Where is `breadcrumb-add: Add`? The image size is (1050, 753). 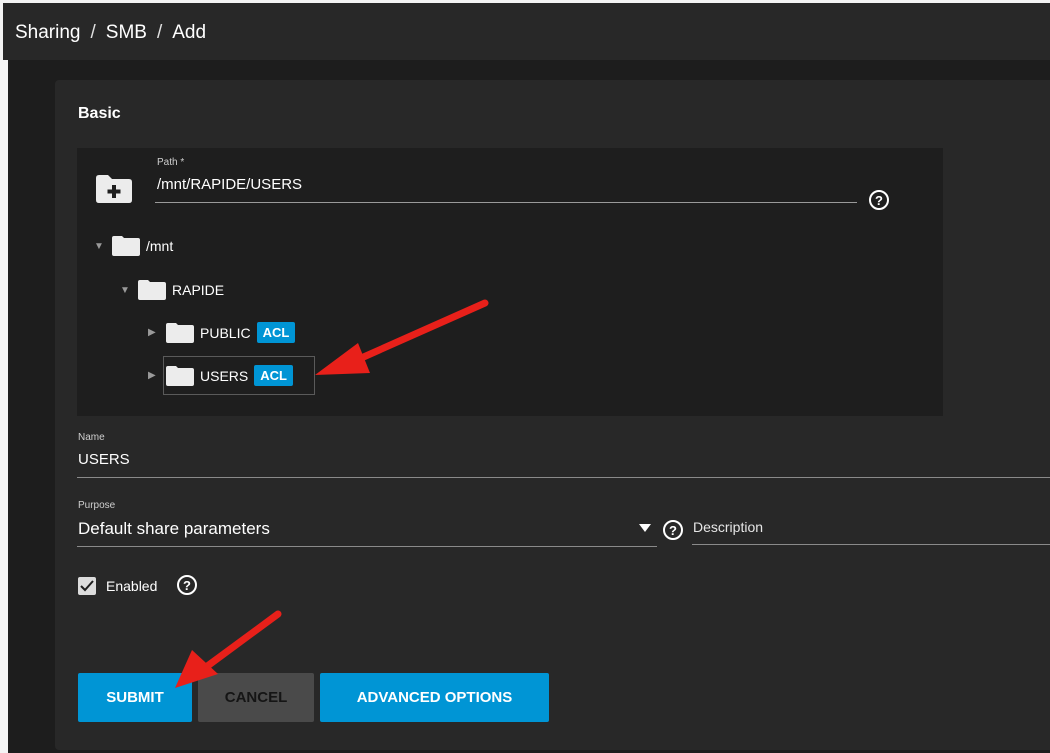 breadcrumb-add: Add is located at coordinates (189, 32).